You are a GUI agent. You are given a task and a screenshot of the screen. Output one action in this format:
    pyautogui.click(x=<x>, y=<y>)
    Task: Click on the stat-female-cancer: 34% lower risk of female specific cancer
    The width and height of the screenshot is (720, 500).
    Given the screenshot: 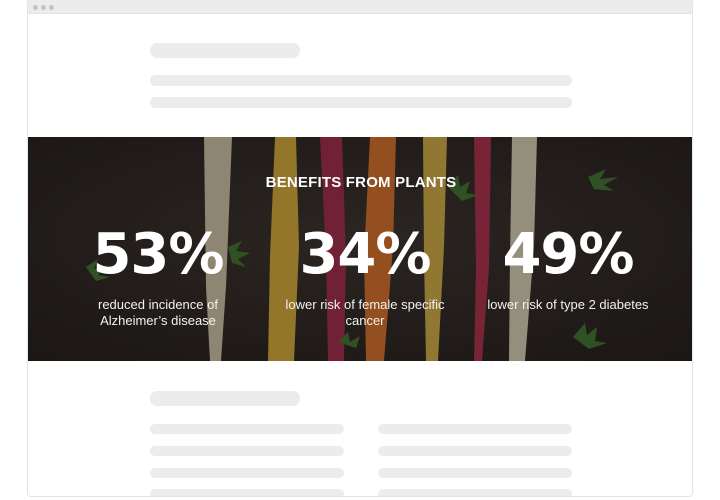 What is the action you would take?
    pyautogui.click(x=365, y=273)
    